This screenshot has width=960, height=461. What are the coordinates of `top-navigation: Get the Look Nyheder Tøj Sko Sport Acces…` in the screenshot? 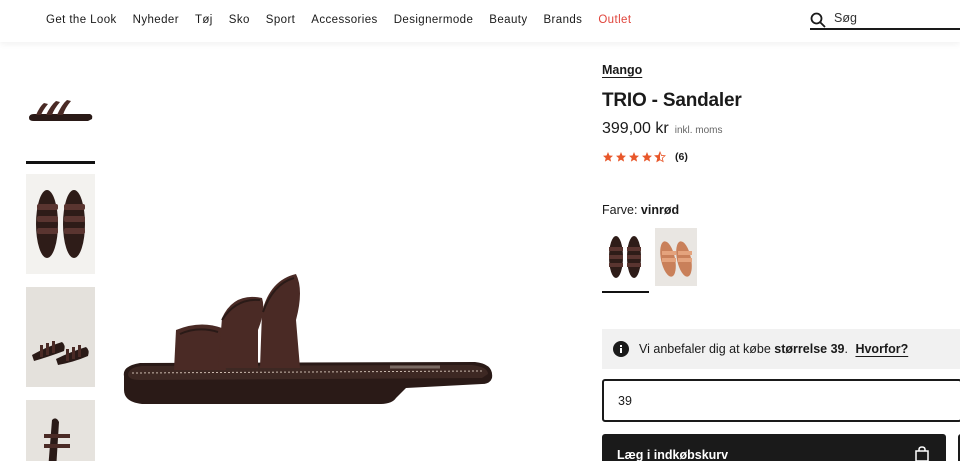 It's located at (480, 21).